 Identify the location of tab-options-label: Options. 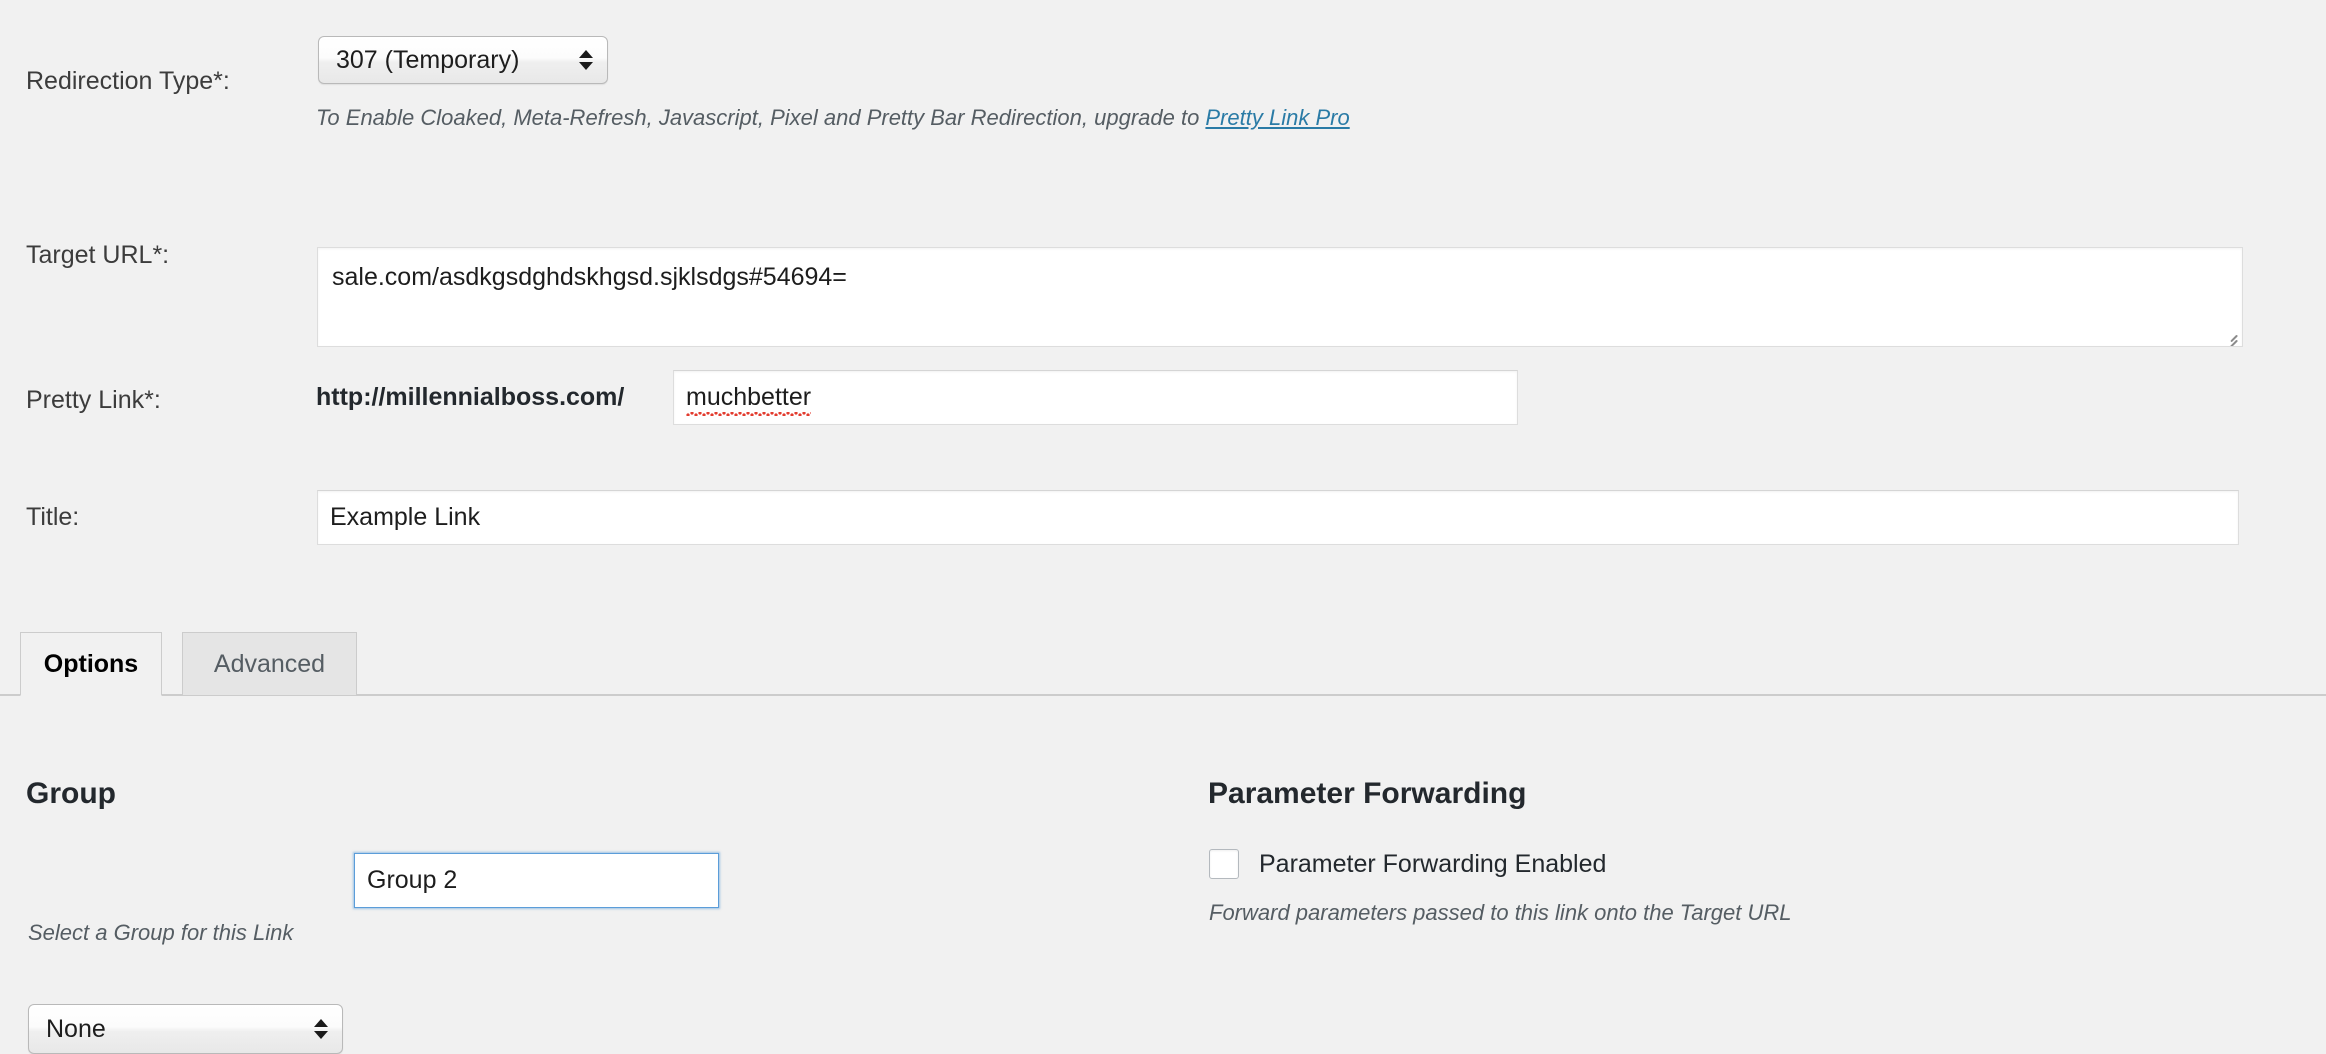
(91, 663).